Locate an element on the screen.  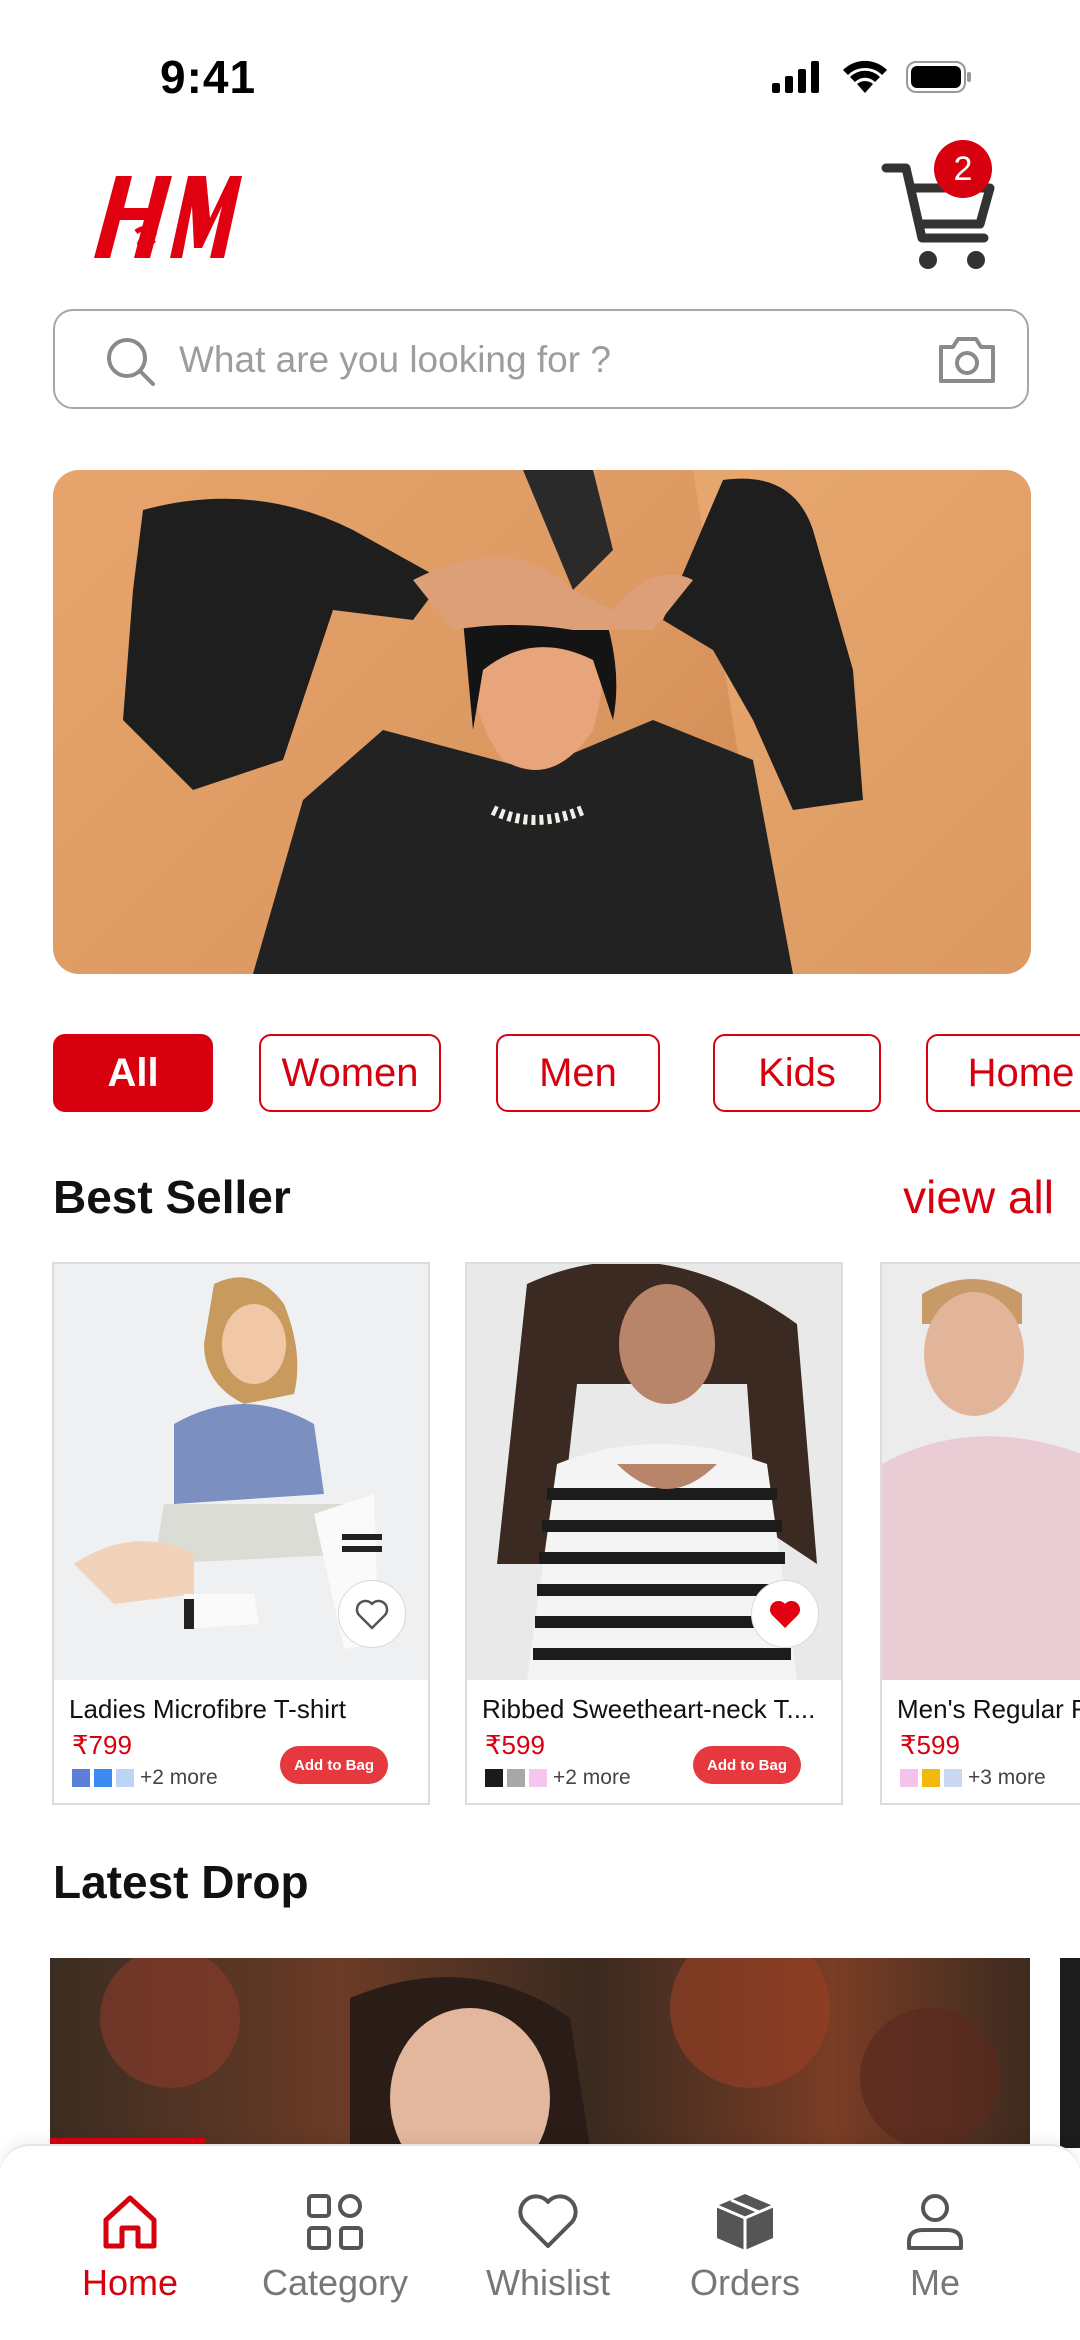
category-chips: All Women Men Kids Home is located at coordinates (566, 1074).